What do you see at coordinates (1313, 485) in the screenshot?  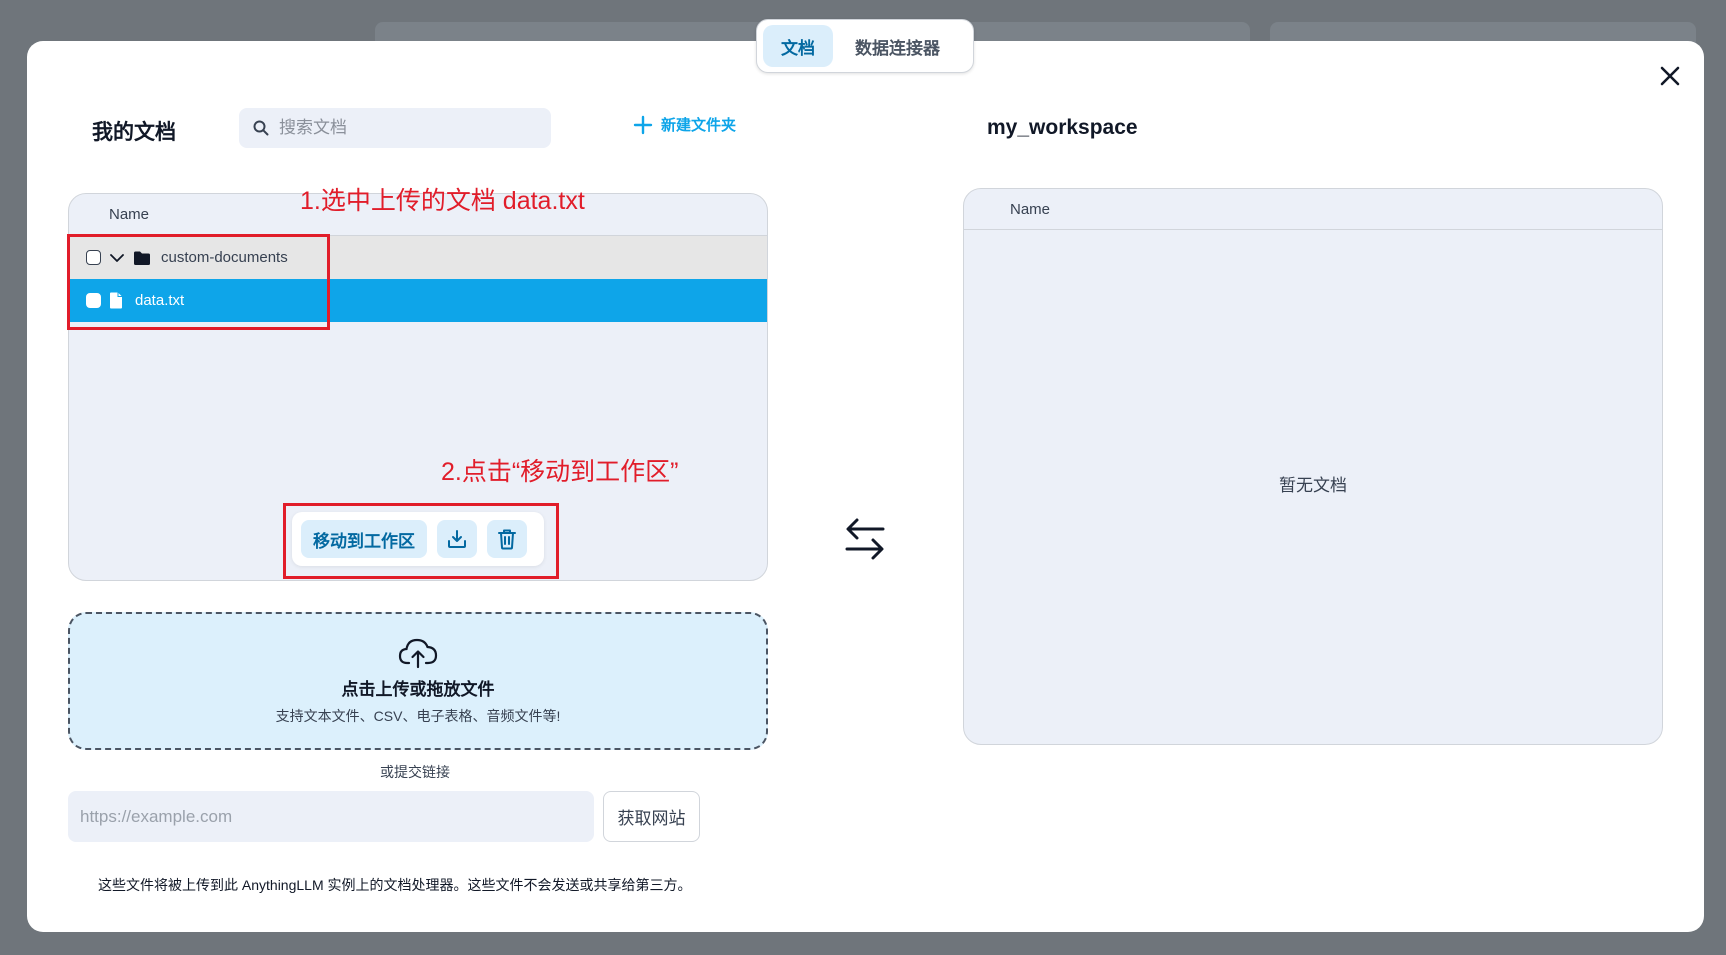 I see `empty-state-text: 暂无文档` at bounding box center [1313, 485].